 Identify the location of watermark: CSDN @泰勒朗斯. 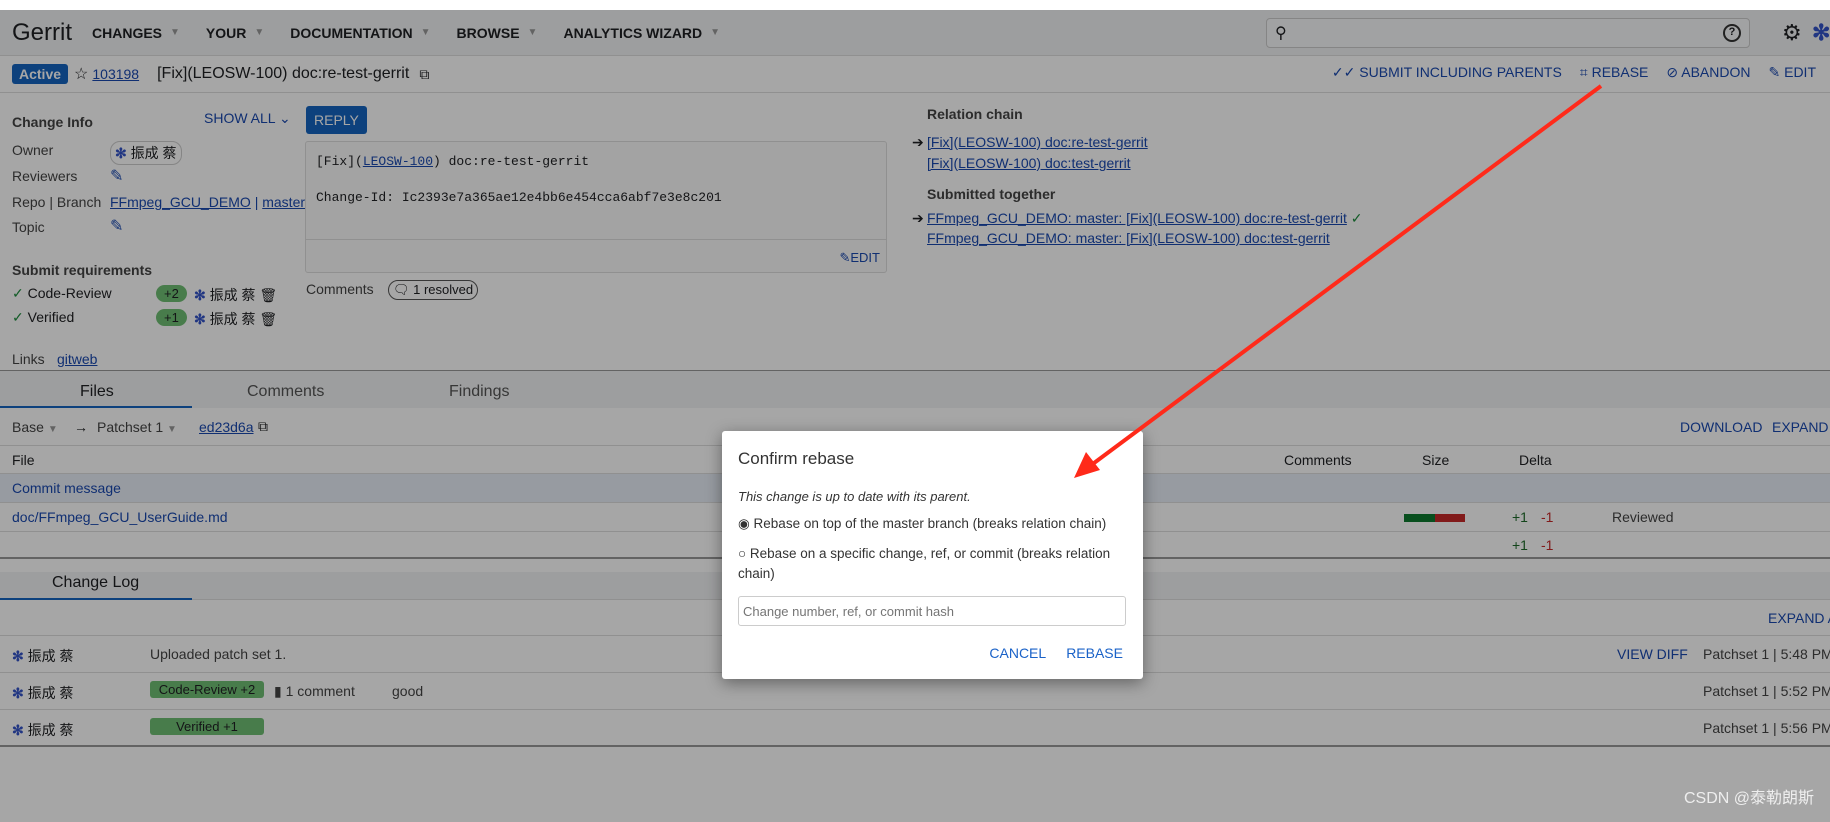
(1748, 798).